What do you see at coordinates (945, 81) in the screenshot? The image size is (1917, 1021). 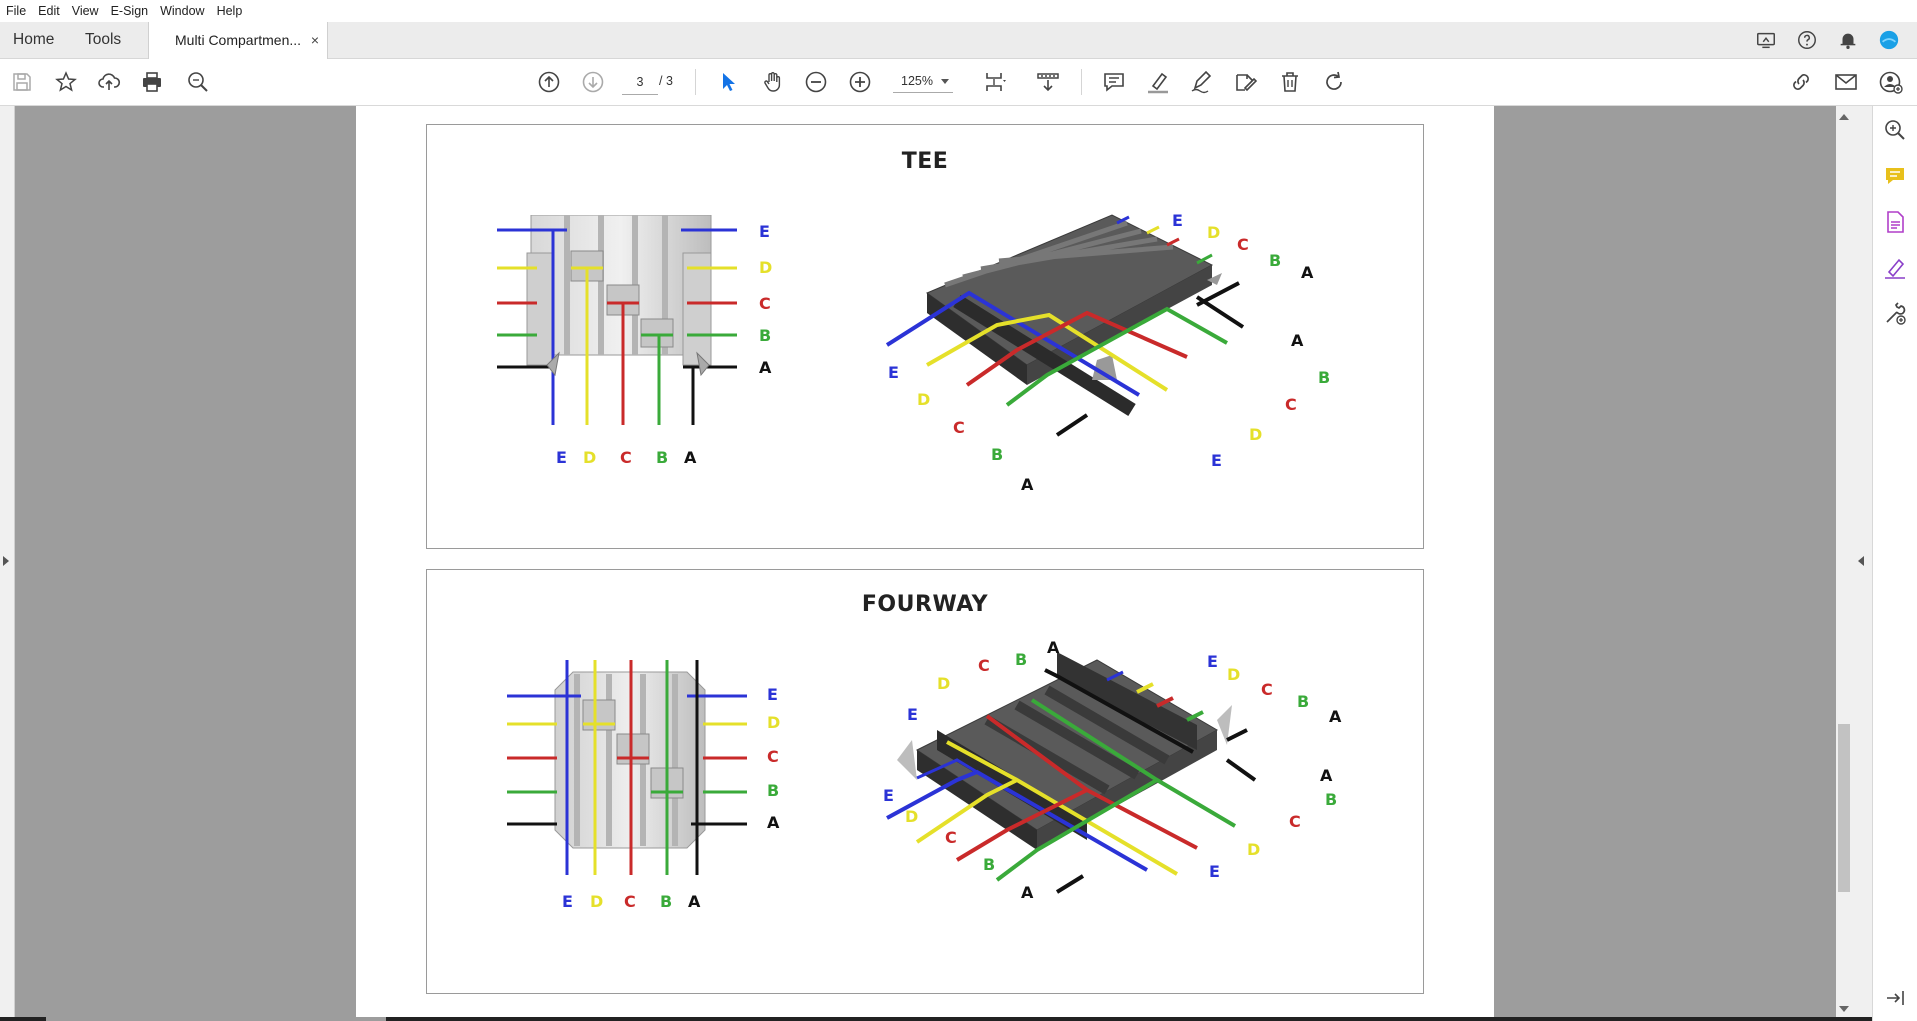 I see `chevron-down-icon` at bounding box center [945, 81].